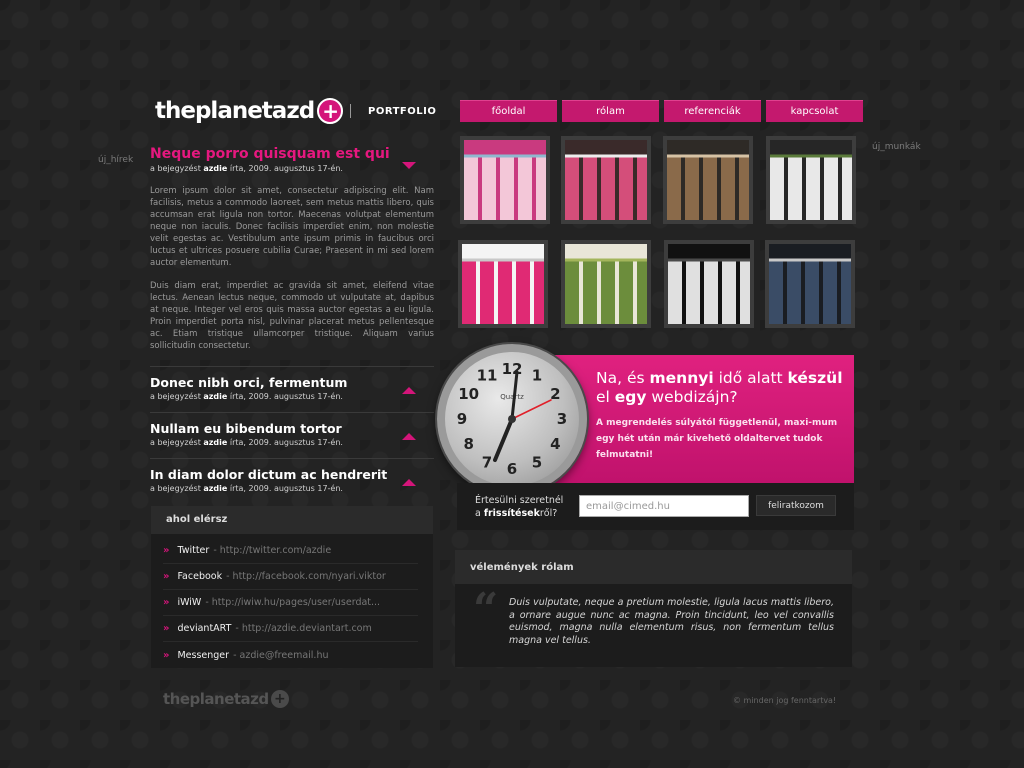  Describe the element at coordinates (350, 111) in the screenshot. I see `header-divider` at that location.